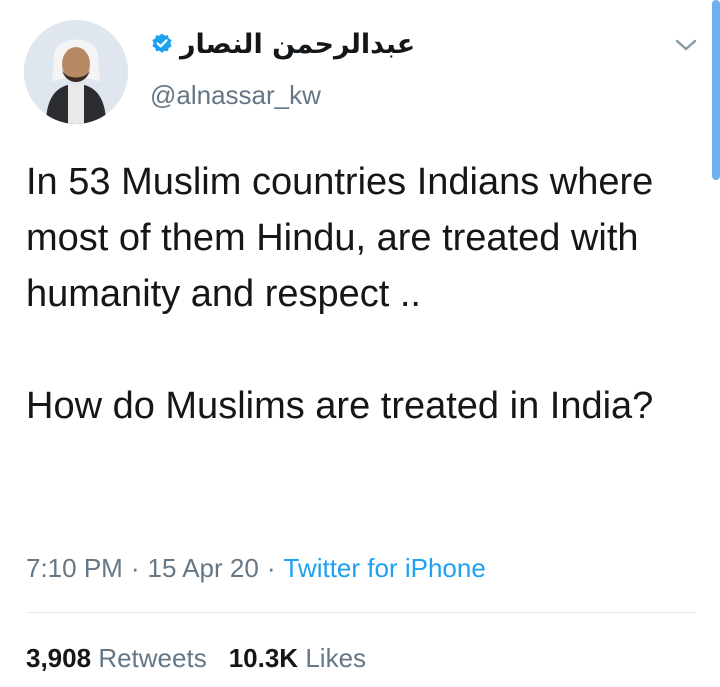 This screenshot has width=720, height=687. What do you see at coordinates (361, 612) in the screenshot?
I see `divider` at bounding box center [361, 612].